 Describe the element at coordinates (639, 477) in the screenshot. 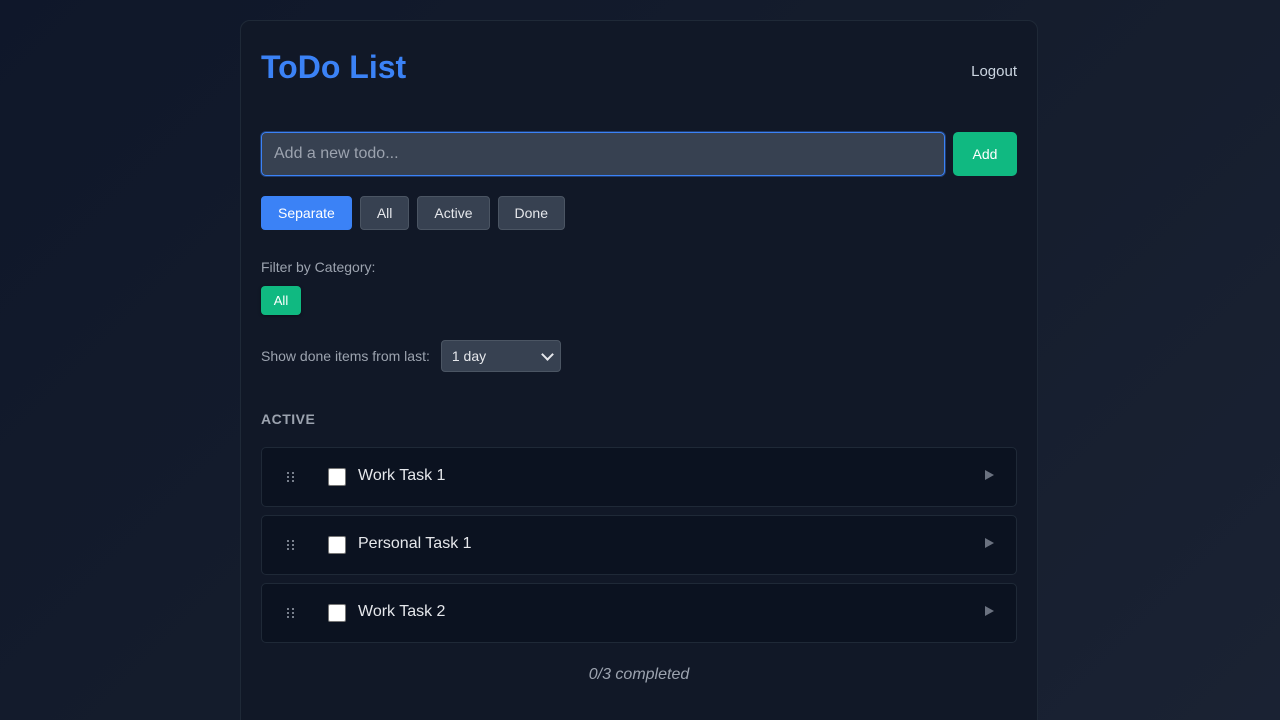

I see `todo-item: Work Task 1` at that location.